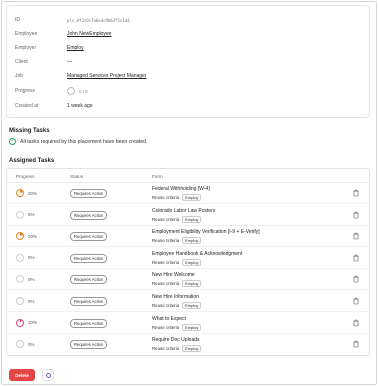  What do you see at coordinates (25, 176) in the screenshot?
I see `column-header-progress: Progress` at bounding box center [25, 176].